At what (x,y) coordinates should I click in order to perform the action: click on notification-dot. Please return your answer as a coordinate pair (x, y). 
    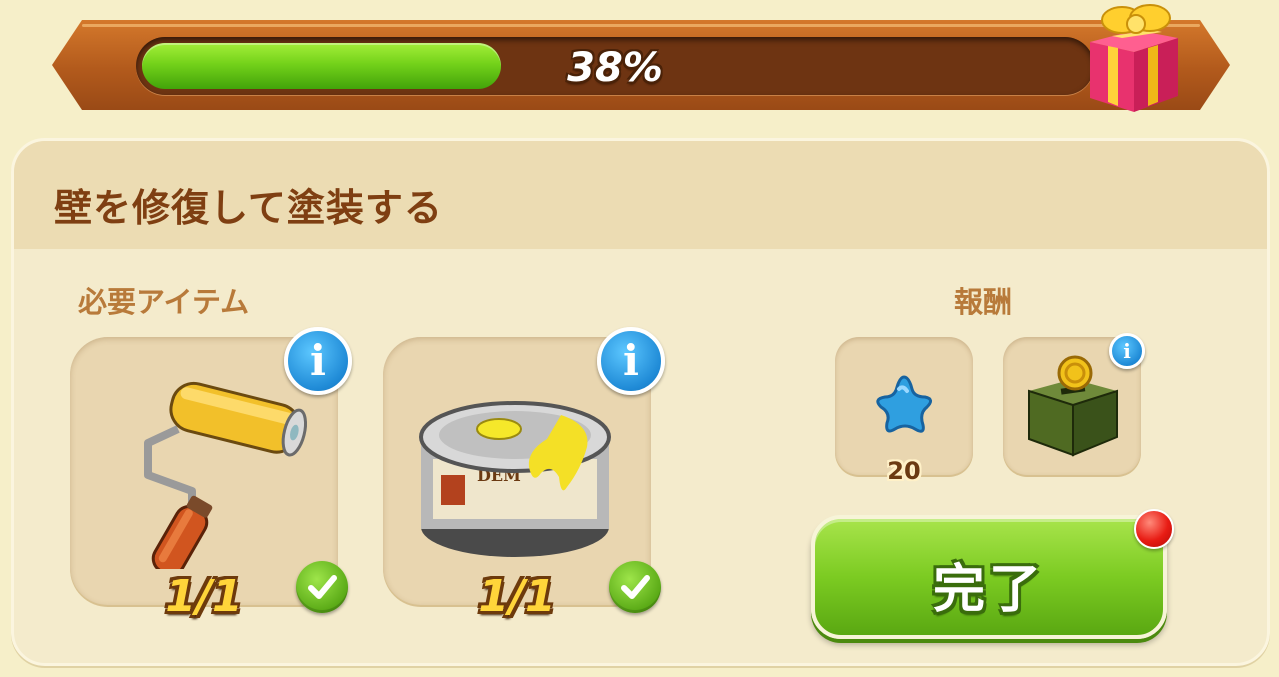
    Looking at the image, I should click on (1154, 529).